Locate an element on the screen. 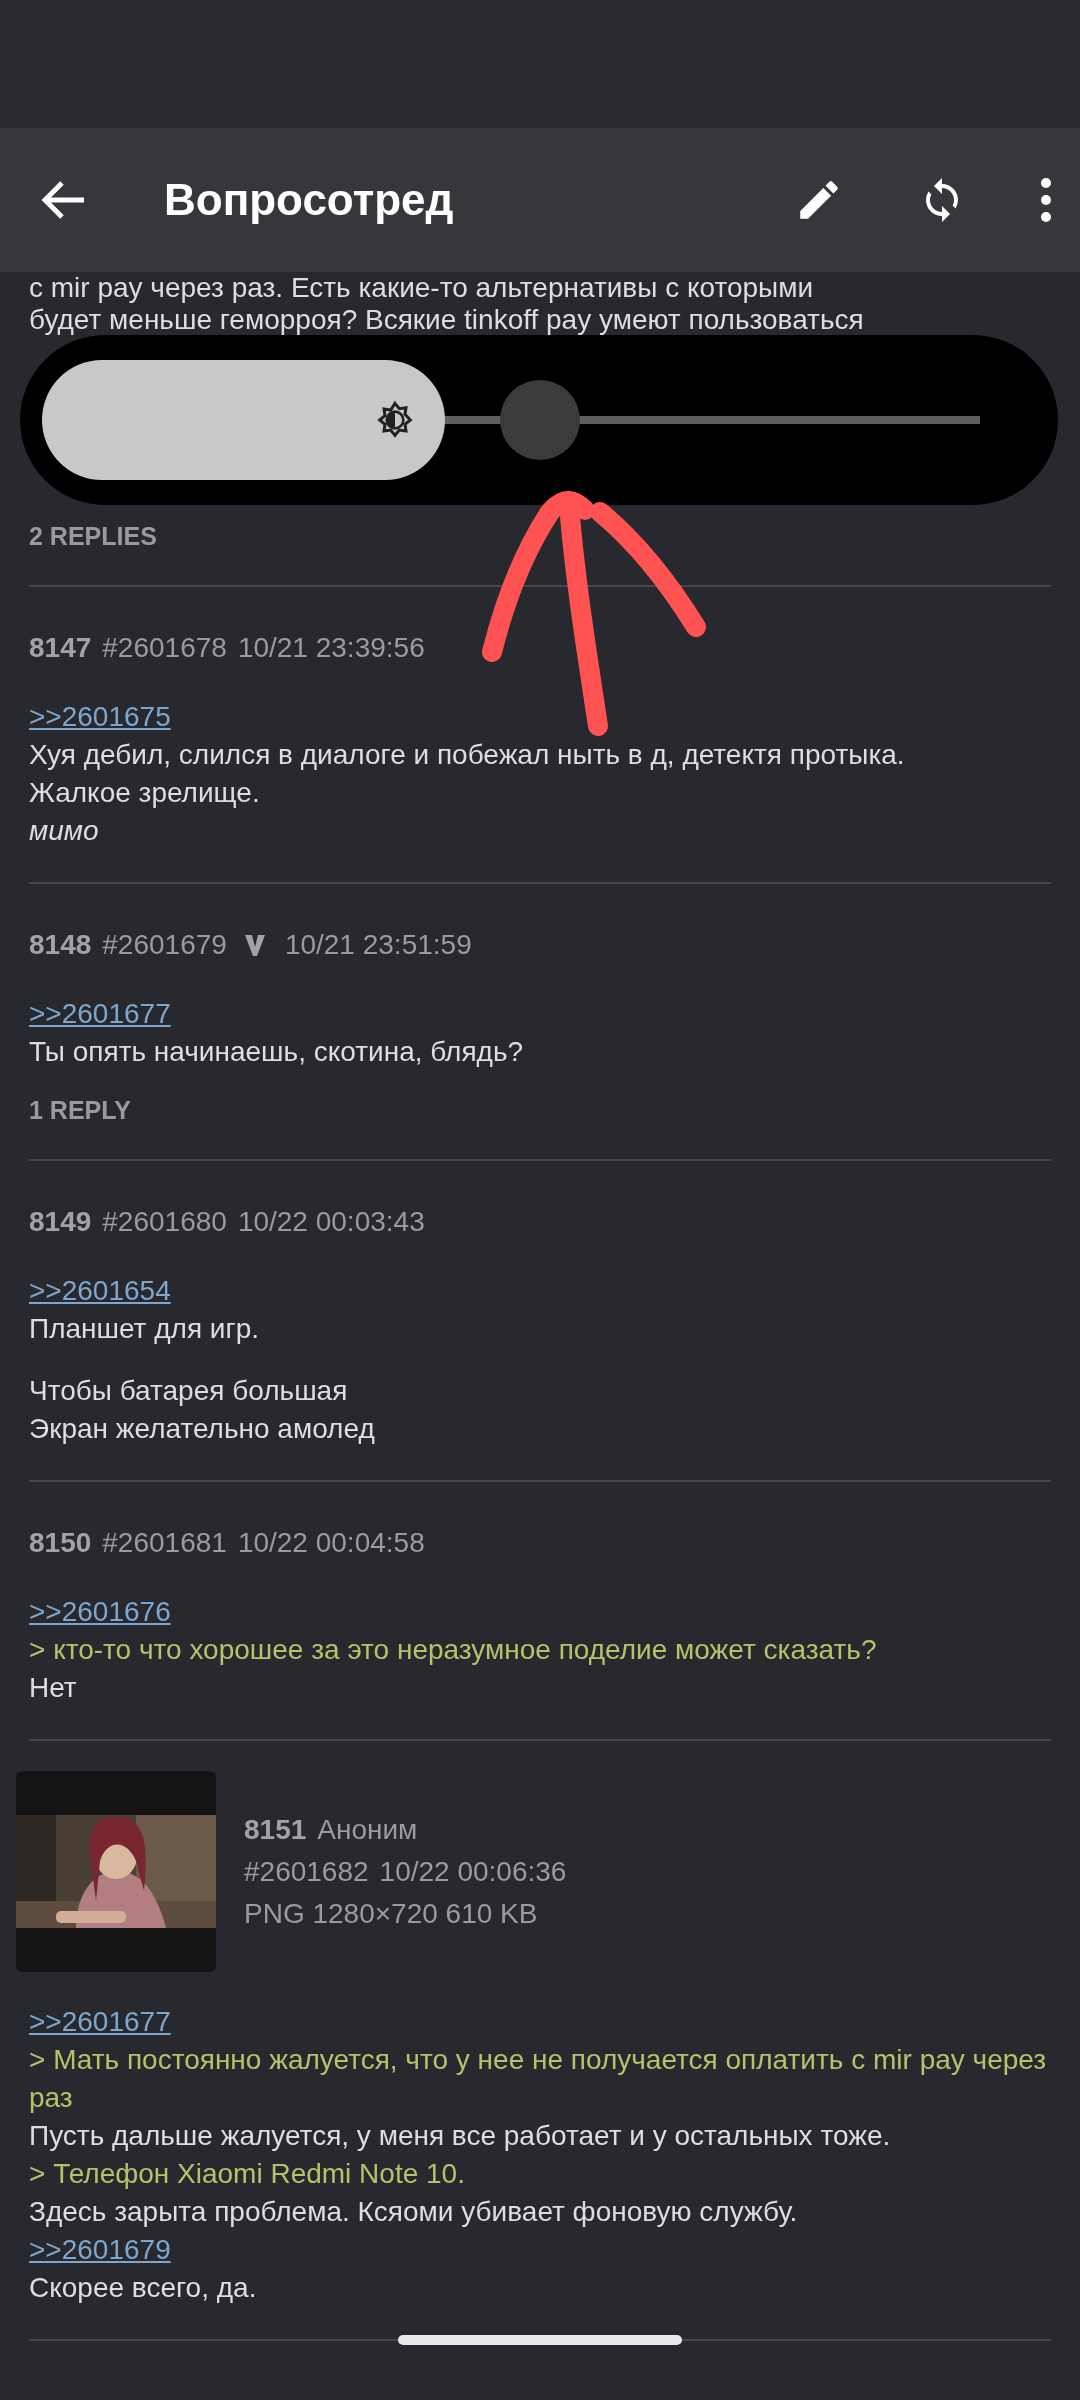 Image resolution: width=1080 pixels, height=2400 pixels. reply-link: >>2601679 is located at coordinates (100, 2249).